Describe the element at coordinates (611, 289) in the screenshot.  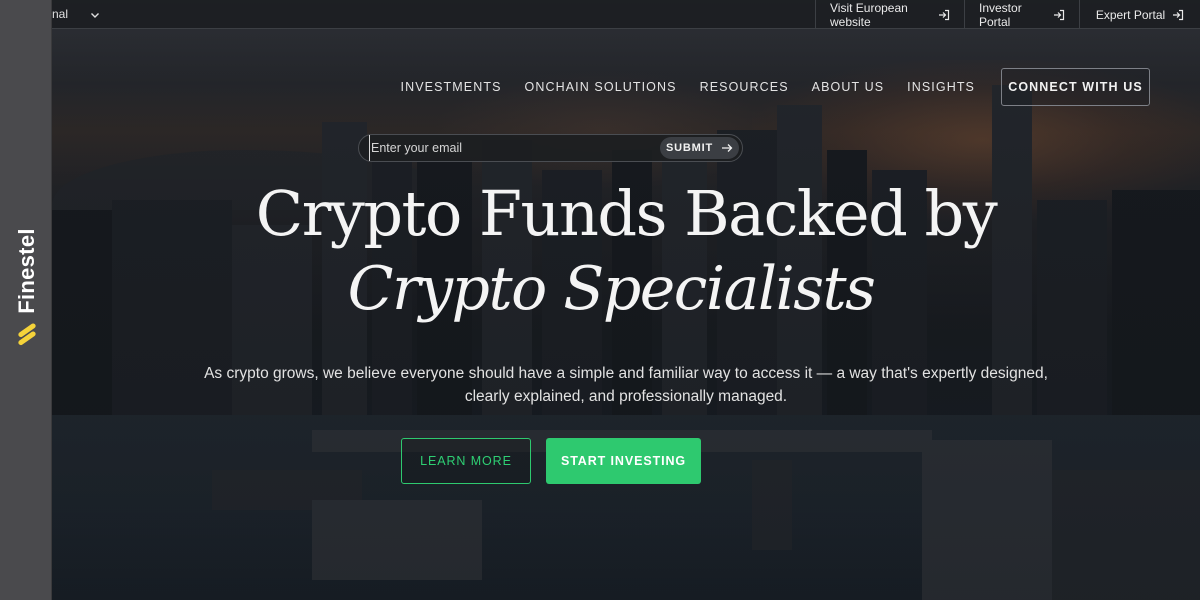
I see `hero-title-line2: Crypto Specialists` at that location.